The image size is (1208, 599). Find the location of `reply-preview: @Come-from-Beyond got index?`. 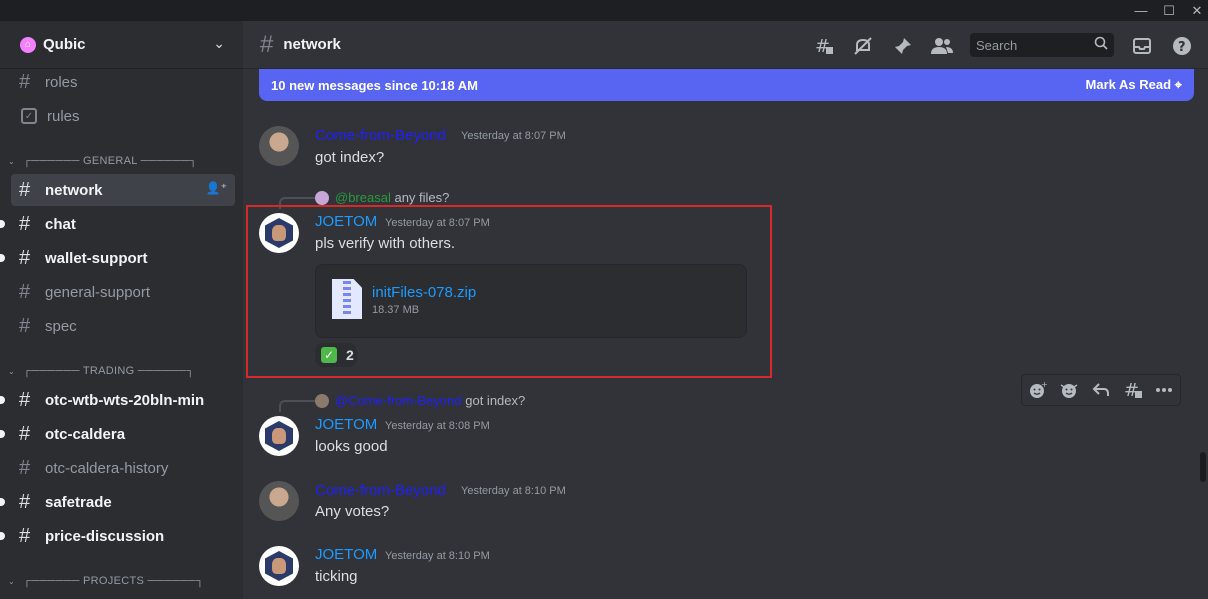

reply-preview: @Come-from-Beyond got index? is located at coordinates (430, 400).